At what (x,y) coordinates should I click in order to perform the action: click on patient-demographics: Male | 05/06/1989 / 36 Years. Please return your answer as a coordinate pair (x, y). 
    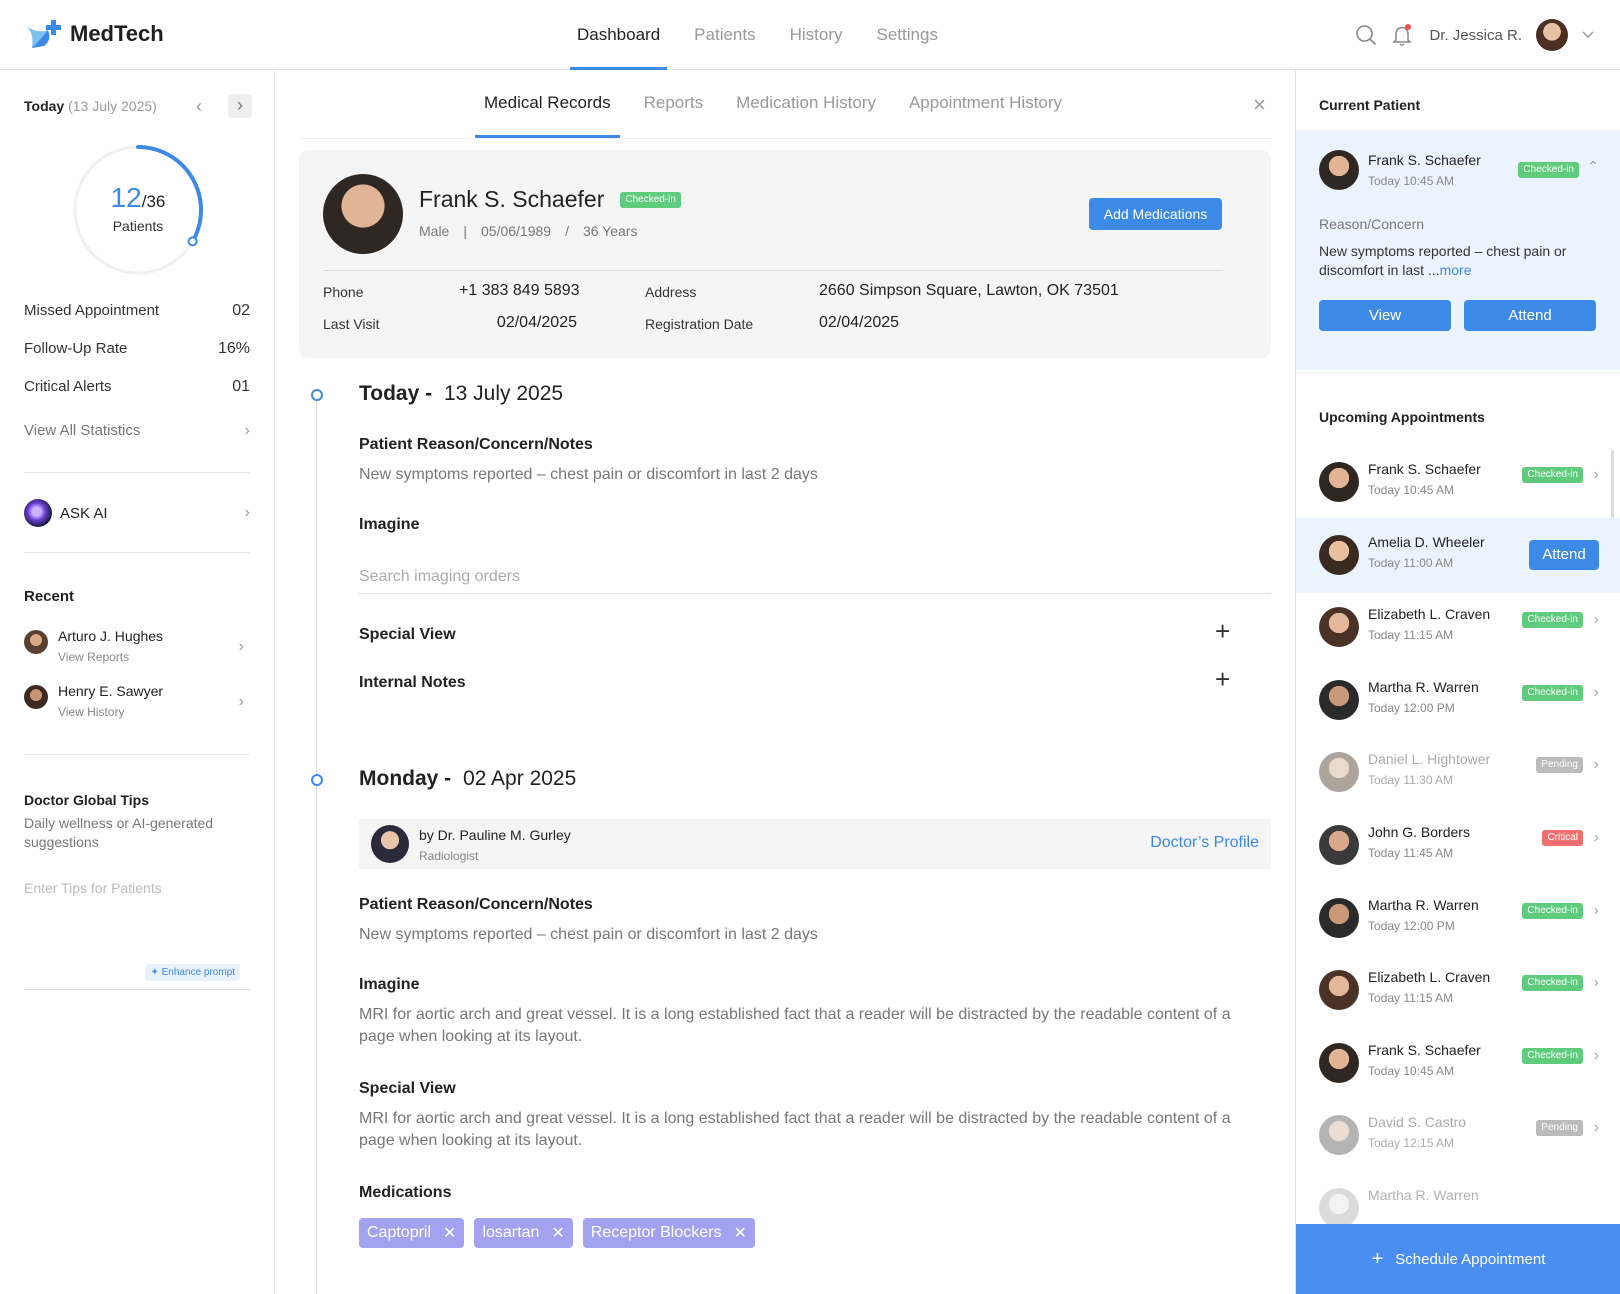
    Looking at the image, I should click on (528, 231).